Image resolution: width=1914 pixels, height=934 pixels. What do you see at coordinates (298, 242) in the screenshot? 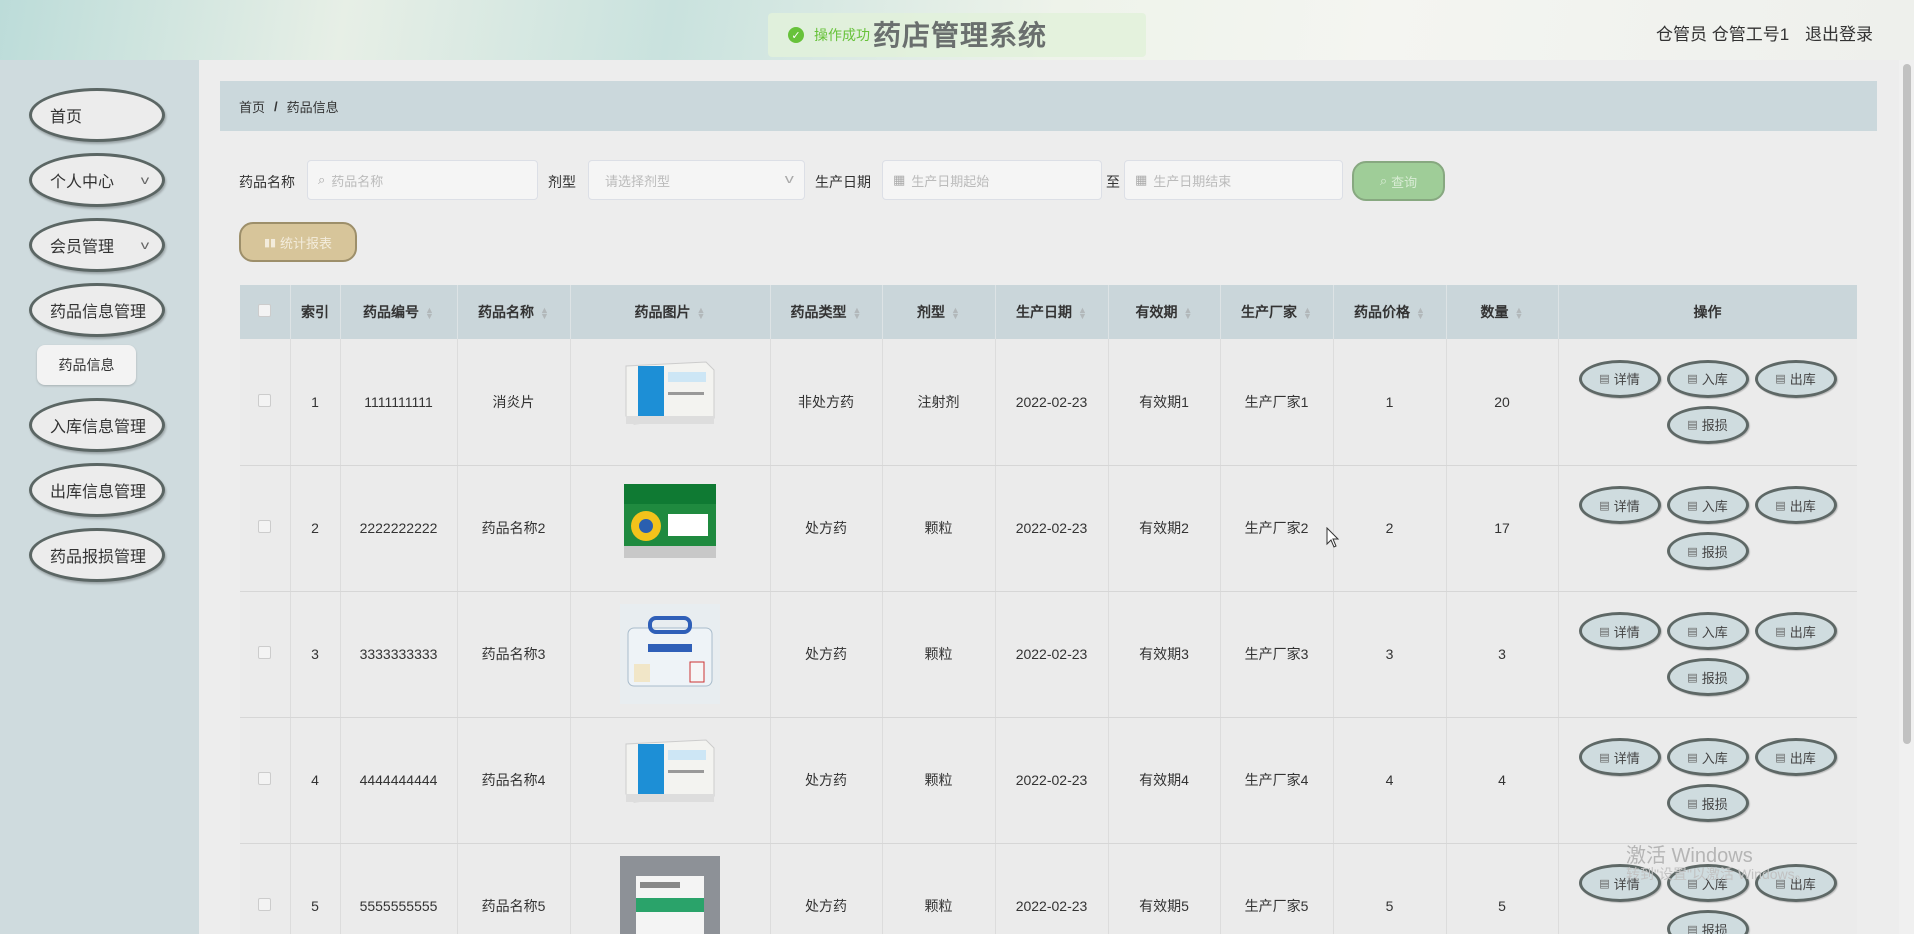
I see `statistics-report-button: ▮▮ 统计报表` at bounding box center [298, 242].